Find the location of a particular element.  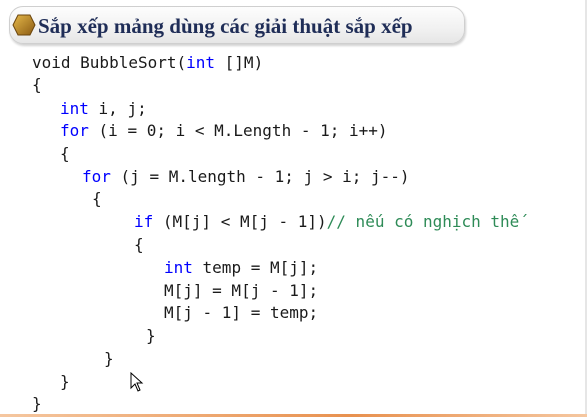

code-text: void BubbleSort( is located at coordinates (109, 62).